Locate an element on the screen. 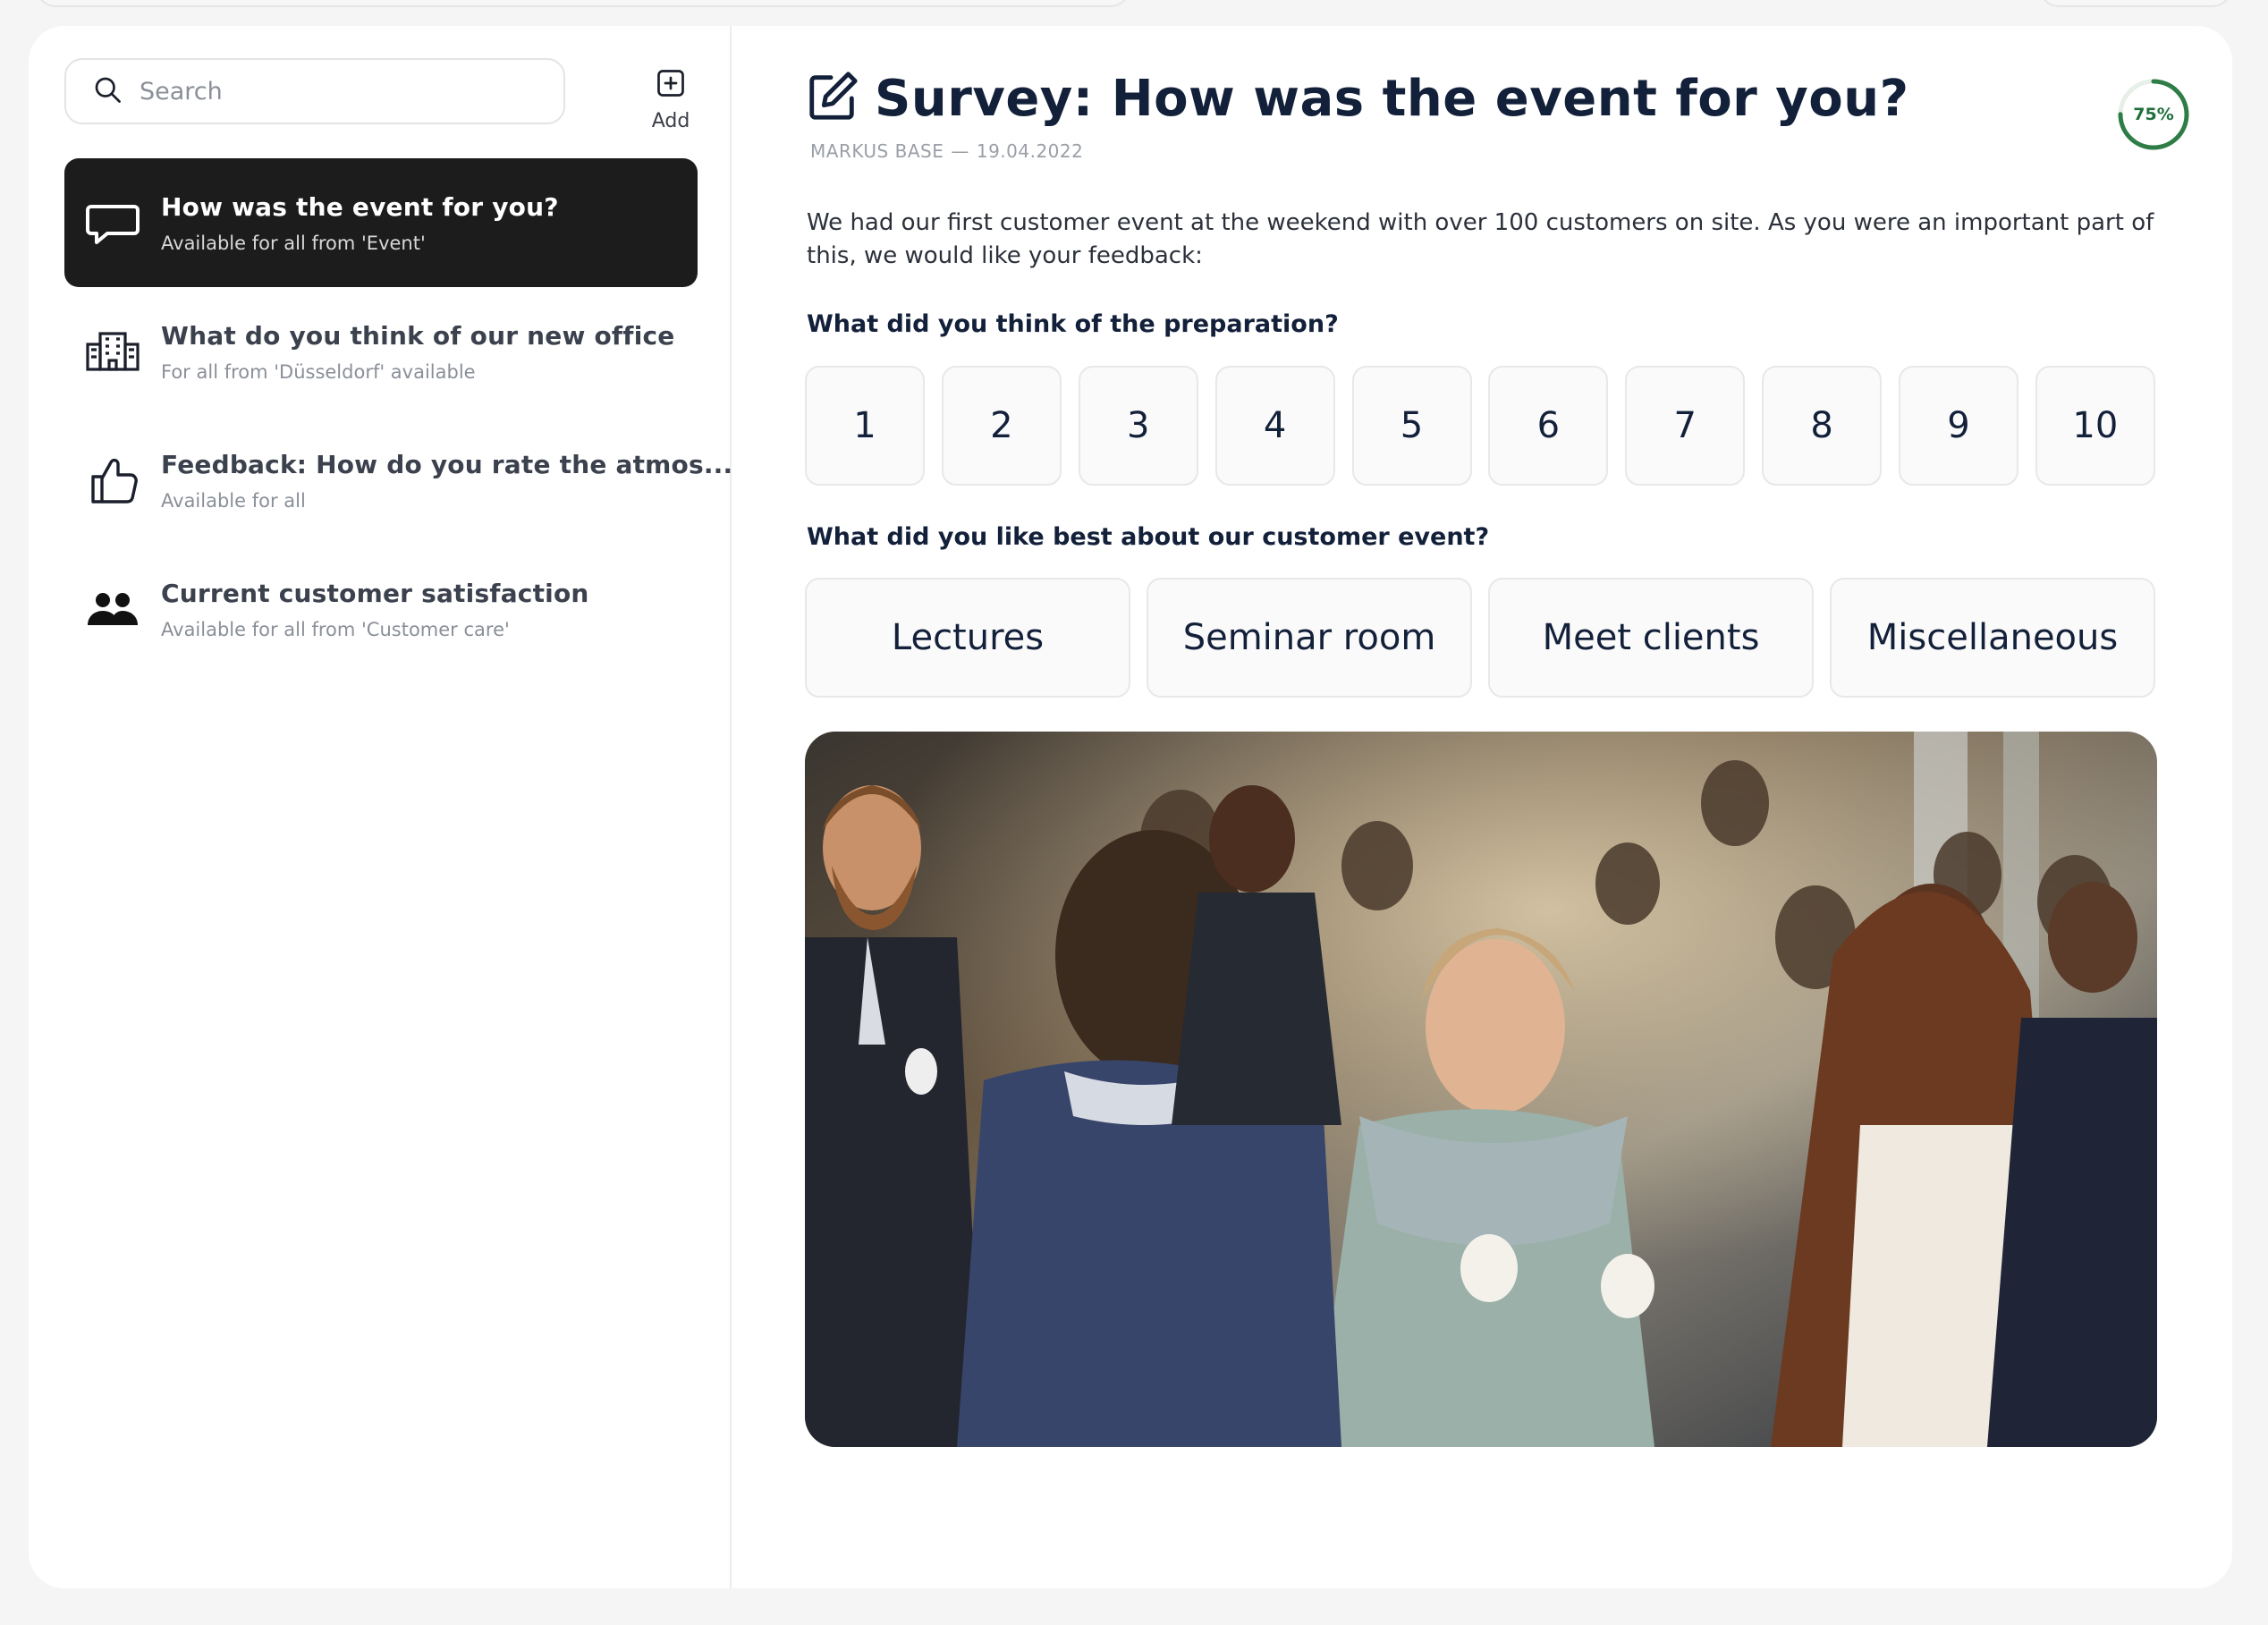 Image resolution: width=2268 pixels, height=1625 pixels. survey-item-title: What do you think of our new office is located at coordinates (418, 335).